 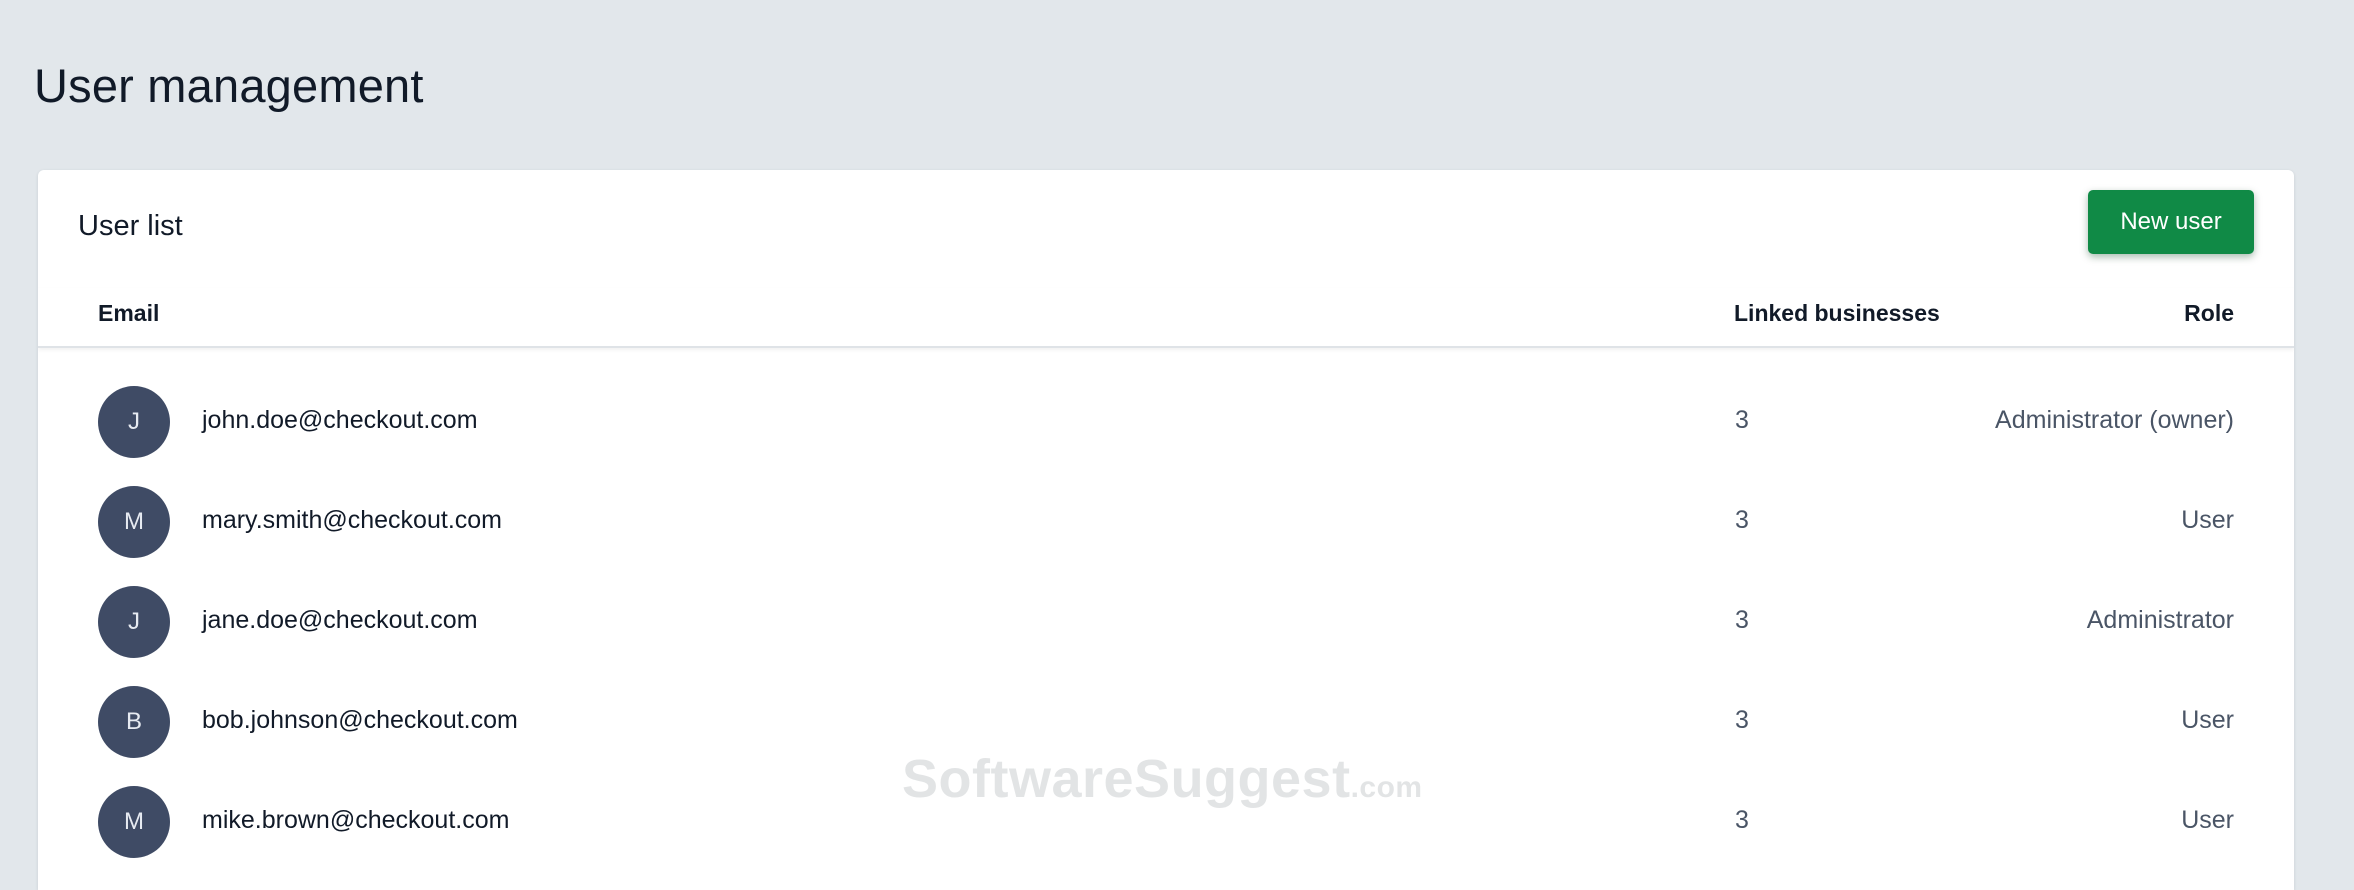 I want to click on page-title: User management, so click(x=229, y=85).